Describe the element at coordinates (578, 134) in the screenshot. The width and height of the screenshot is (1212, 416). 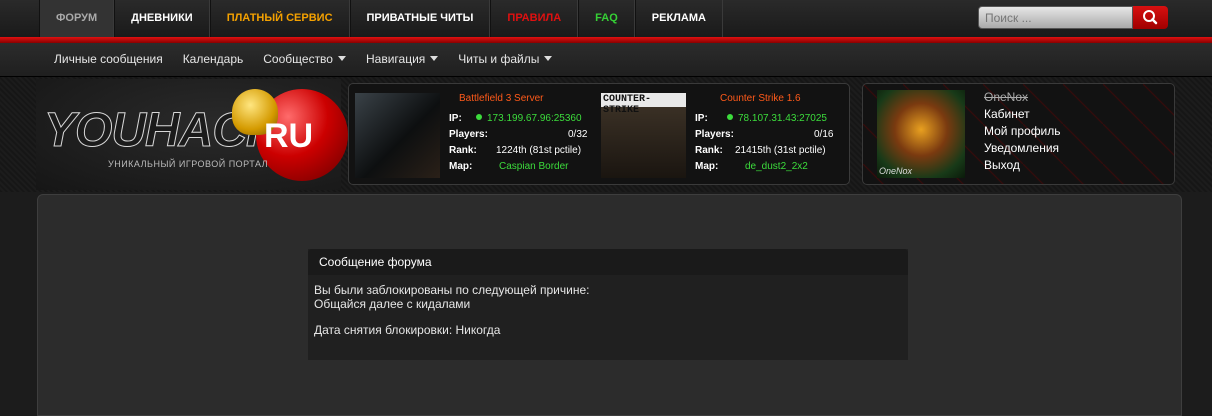
I see `server-players: 0/32` at that location.